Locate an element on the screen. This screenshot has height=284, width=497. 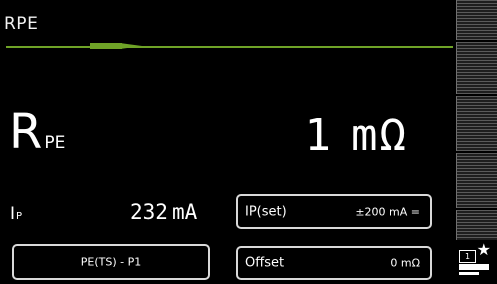
softkey-sidebar: 1 ★ is located at coordinates (475, 142).